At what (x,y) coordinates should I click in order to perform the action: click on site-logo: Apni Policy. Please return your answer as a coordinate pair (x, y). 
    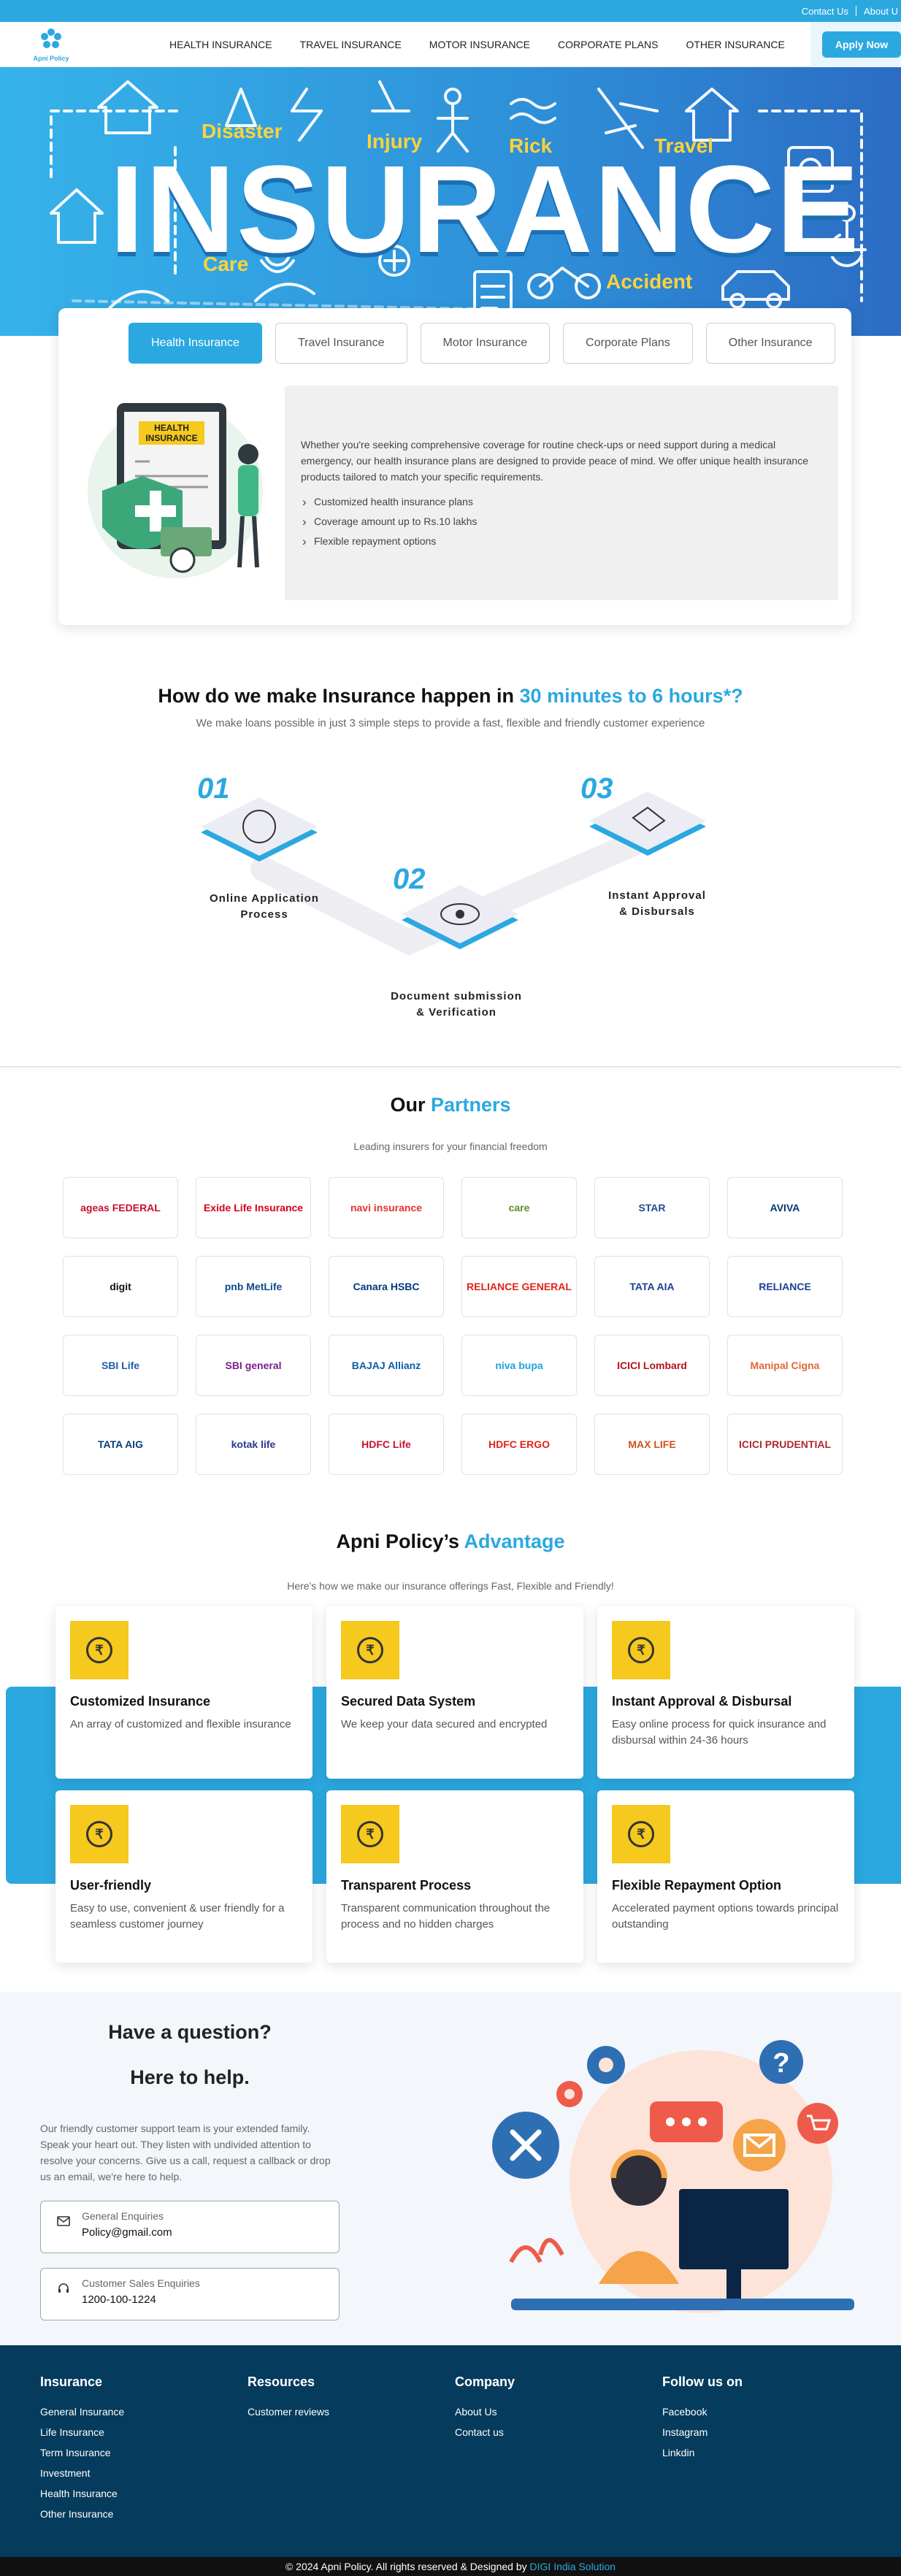
    Looking at the image, I should click on (51, 44).